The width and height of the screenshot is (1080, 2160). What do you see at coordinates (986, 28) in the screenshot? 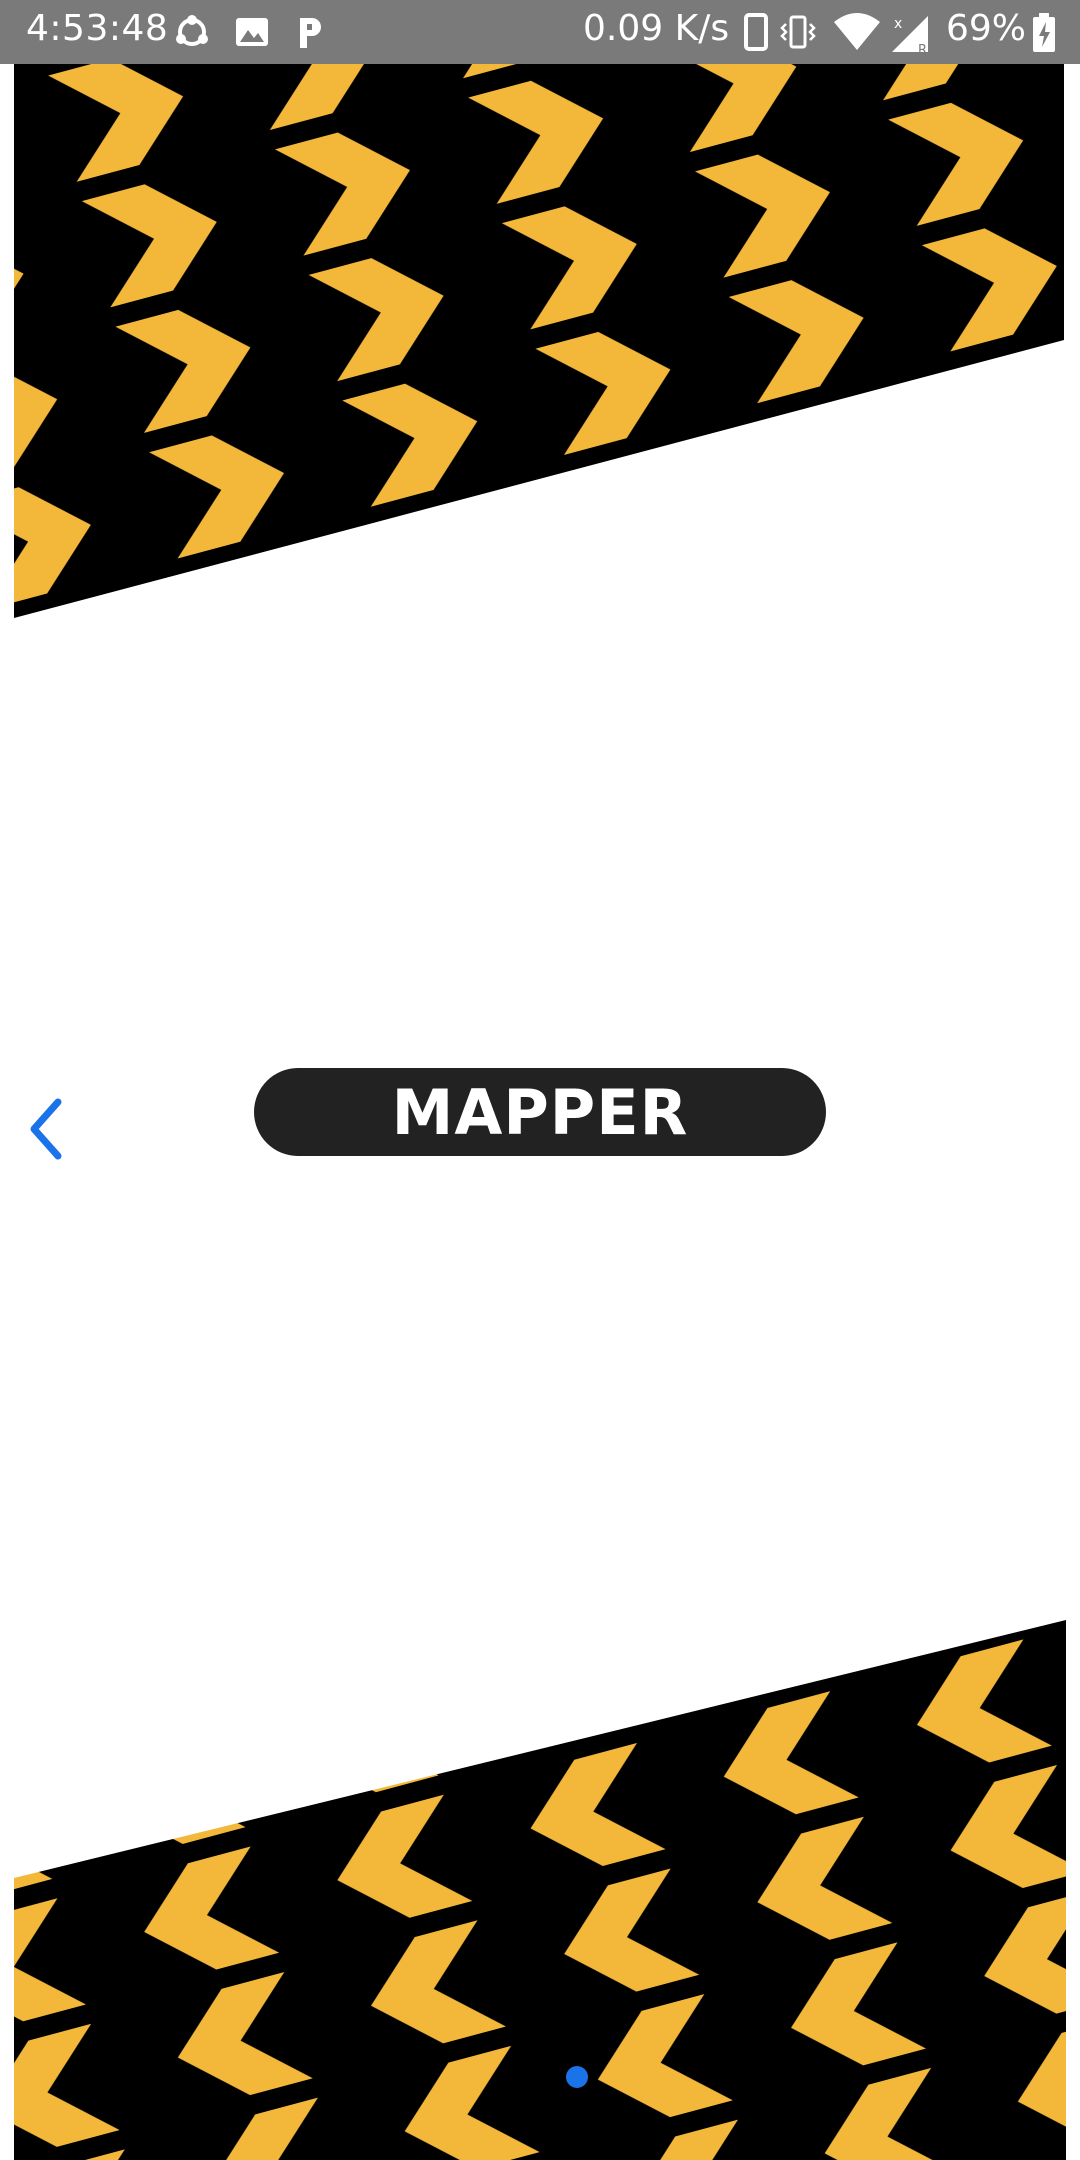
I see `battery-percent: 69%` at bounding box center [986, 28].